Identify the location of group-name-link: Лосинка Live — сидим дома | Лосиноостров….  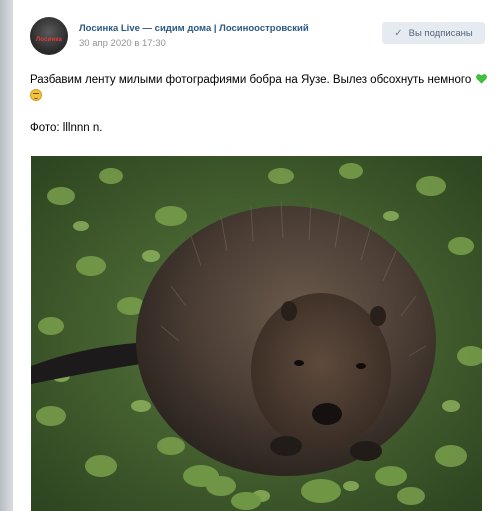
(194, 28).